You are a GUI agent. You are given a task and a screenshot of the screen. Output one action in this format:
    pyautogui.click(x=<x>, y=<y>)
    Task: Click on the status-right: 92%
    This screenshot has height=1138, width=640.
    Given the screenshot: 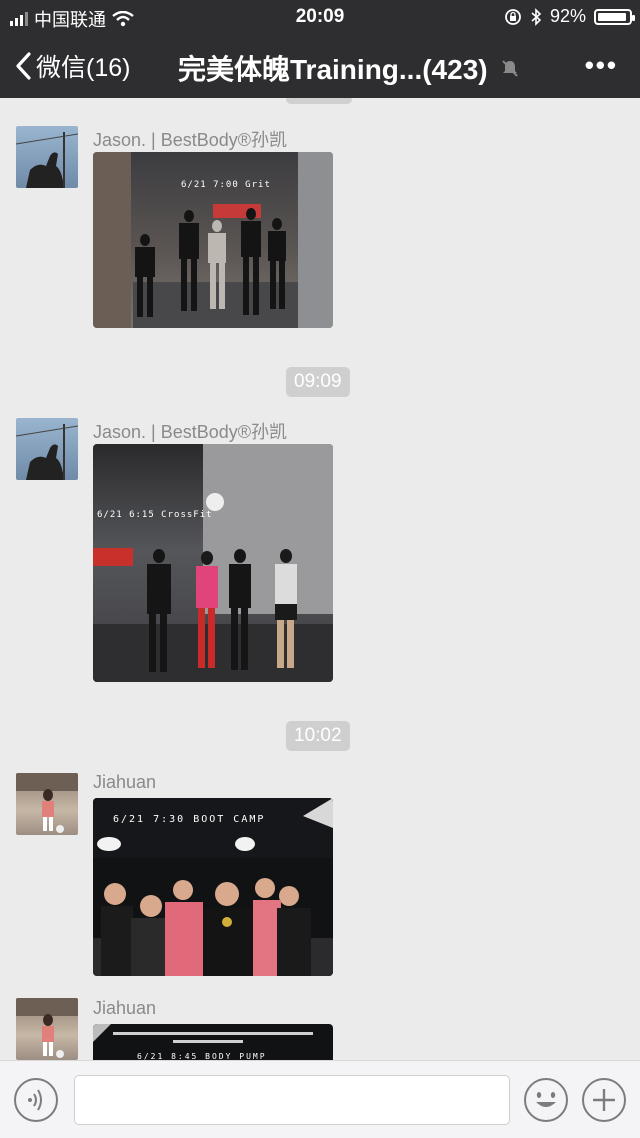 What is the action you would take?
    pyautogui.click(x=569, y=16)
    